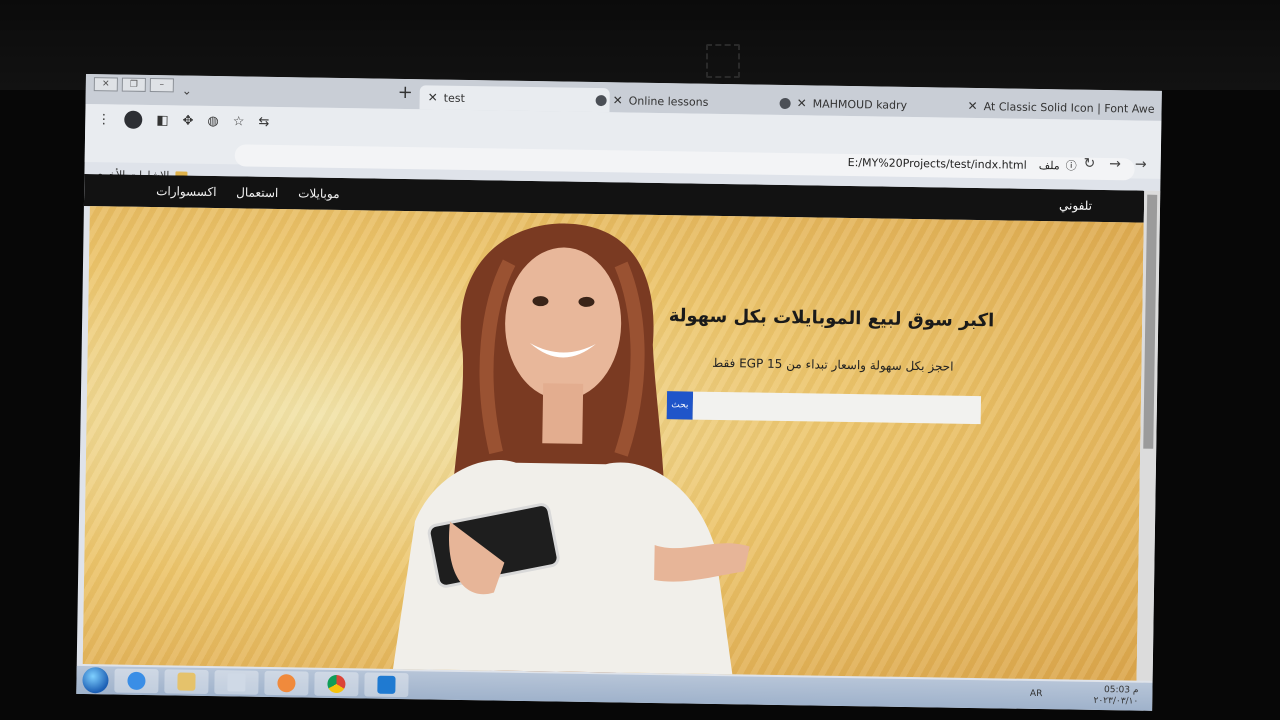 Image resolution: width=1280 pixels, height=720 pixels. Describe the element at coordinates (263, 121) in the screenshot. I see `share-icon: ⇆` at that location.